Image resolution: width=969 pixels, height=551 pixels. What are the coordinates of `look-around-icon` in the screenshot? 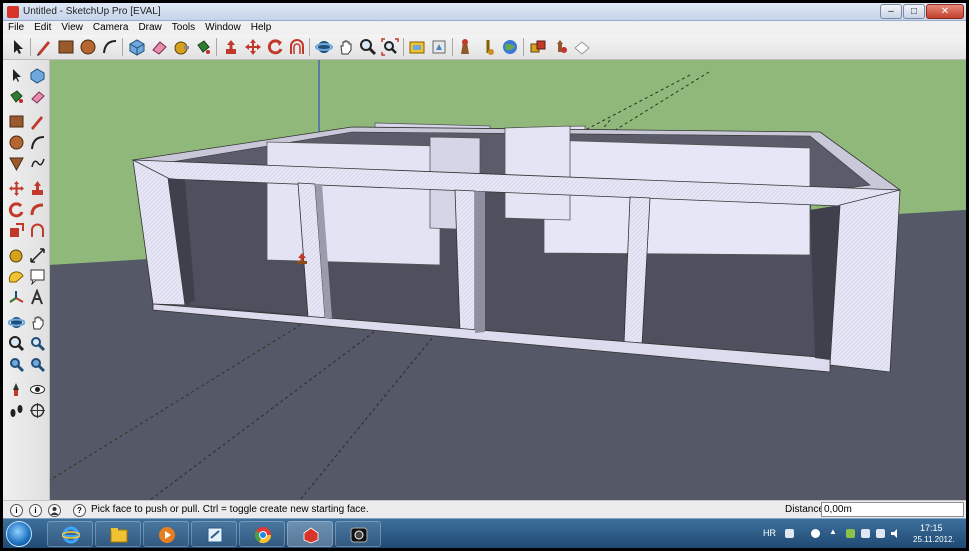 It's located at (37, 389).